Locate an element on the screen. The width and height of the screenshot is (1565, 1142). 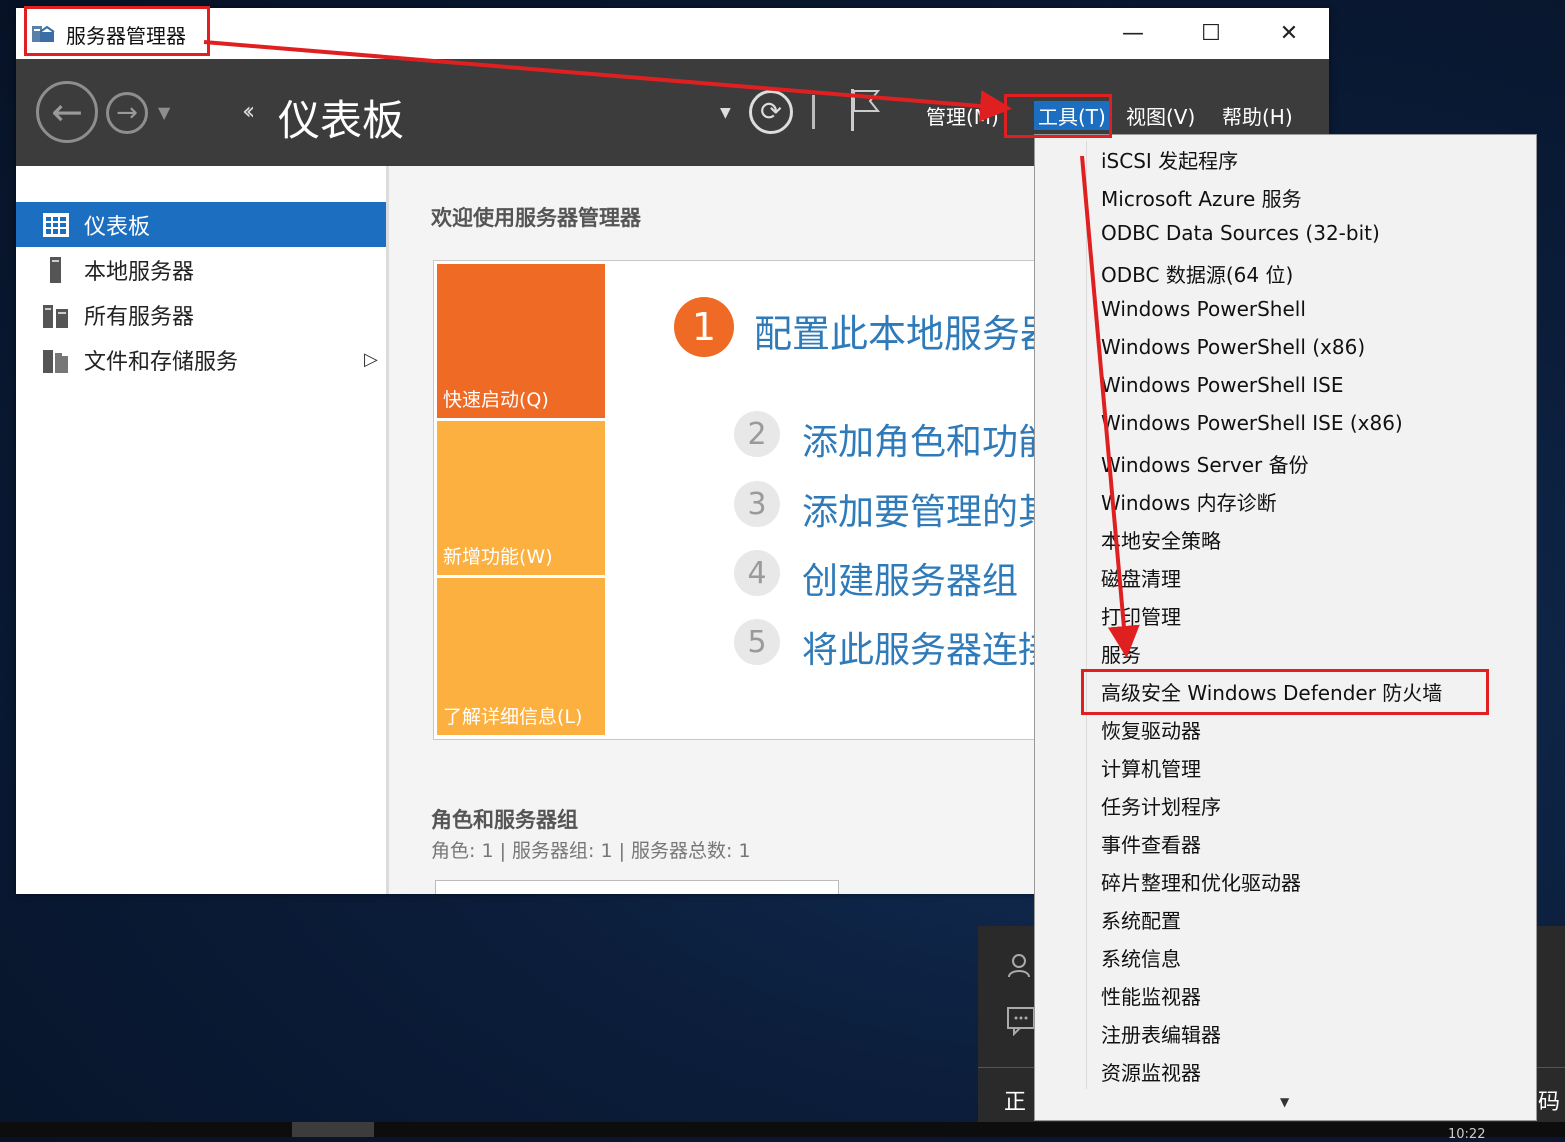
sidebar-item-label: 所有服务器 is located at coordinates (139, 317).